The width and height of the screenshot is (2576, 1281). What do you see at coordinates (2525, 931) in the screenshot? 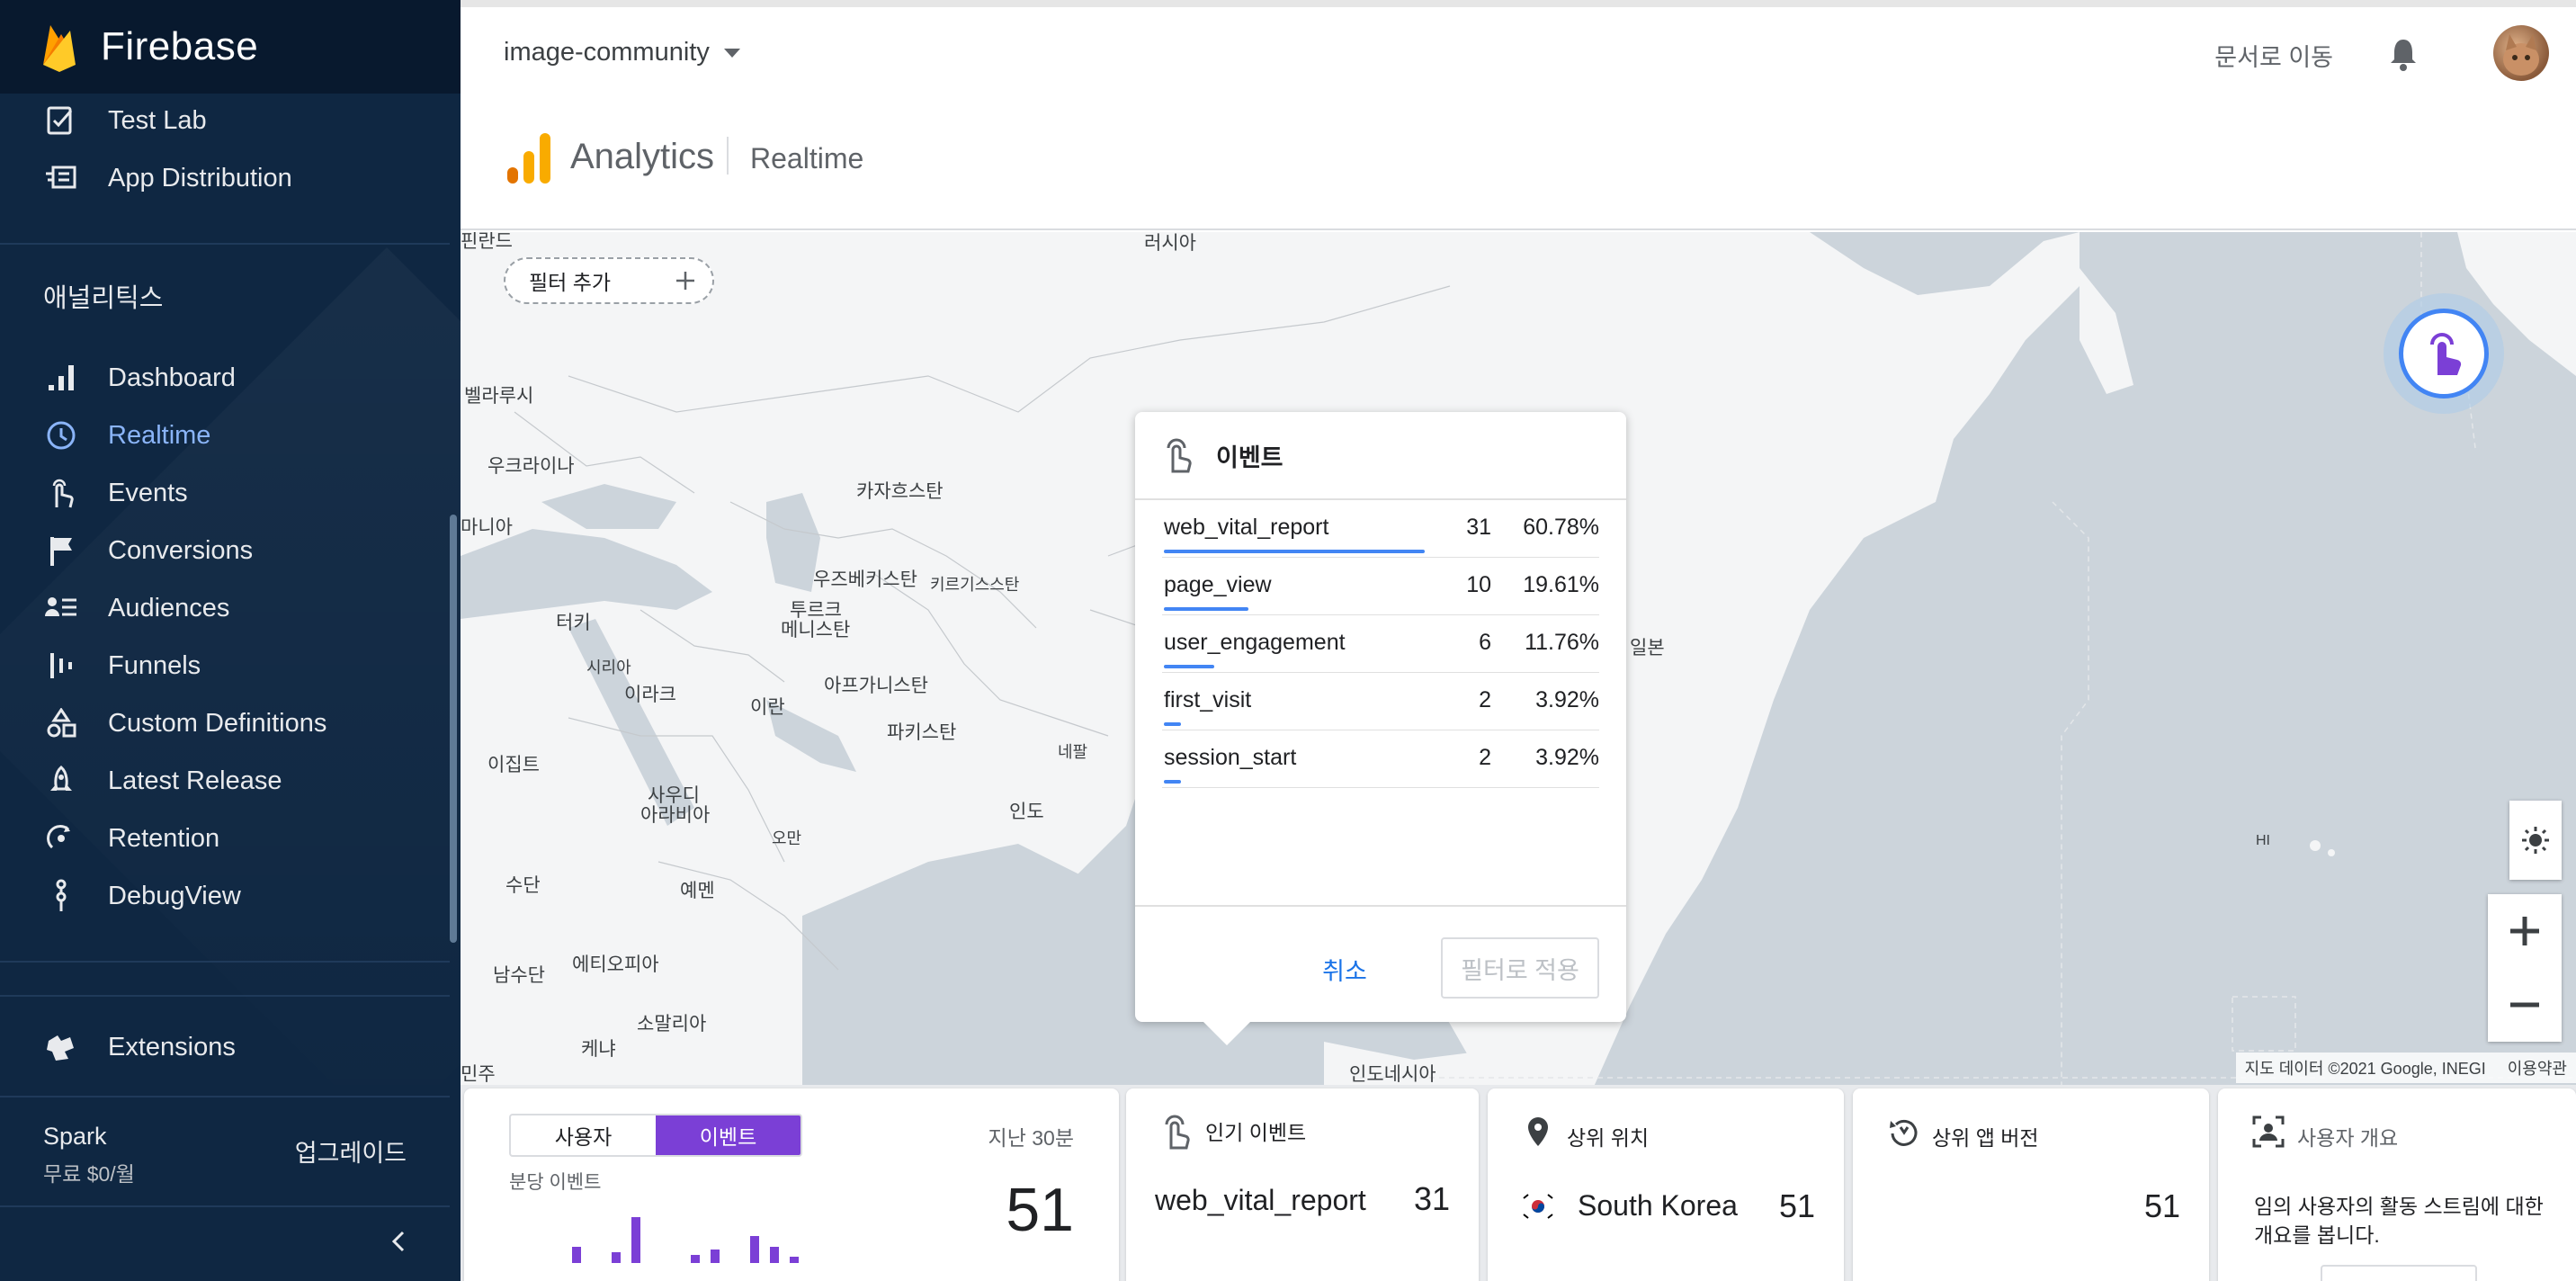
I see `zoom-in-icon` at bounding box center [2525, 931].